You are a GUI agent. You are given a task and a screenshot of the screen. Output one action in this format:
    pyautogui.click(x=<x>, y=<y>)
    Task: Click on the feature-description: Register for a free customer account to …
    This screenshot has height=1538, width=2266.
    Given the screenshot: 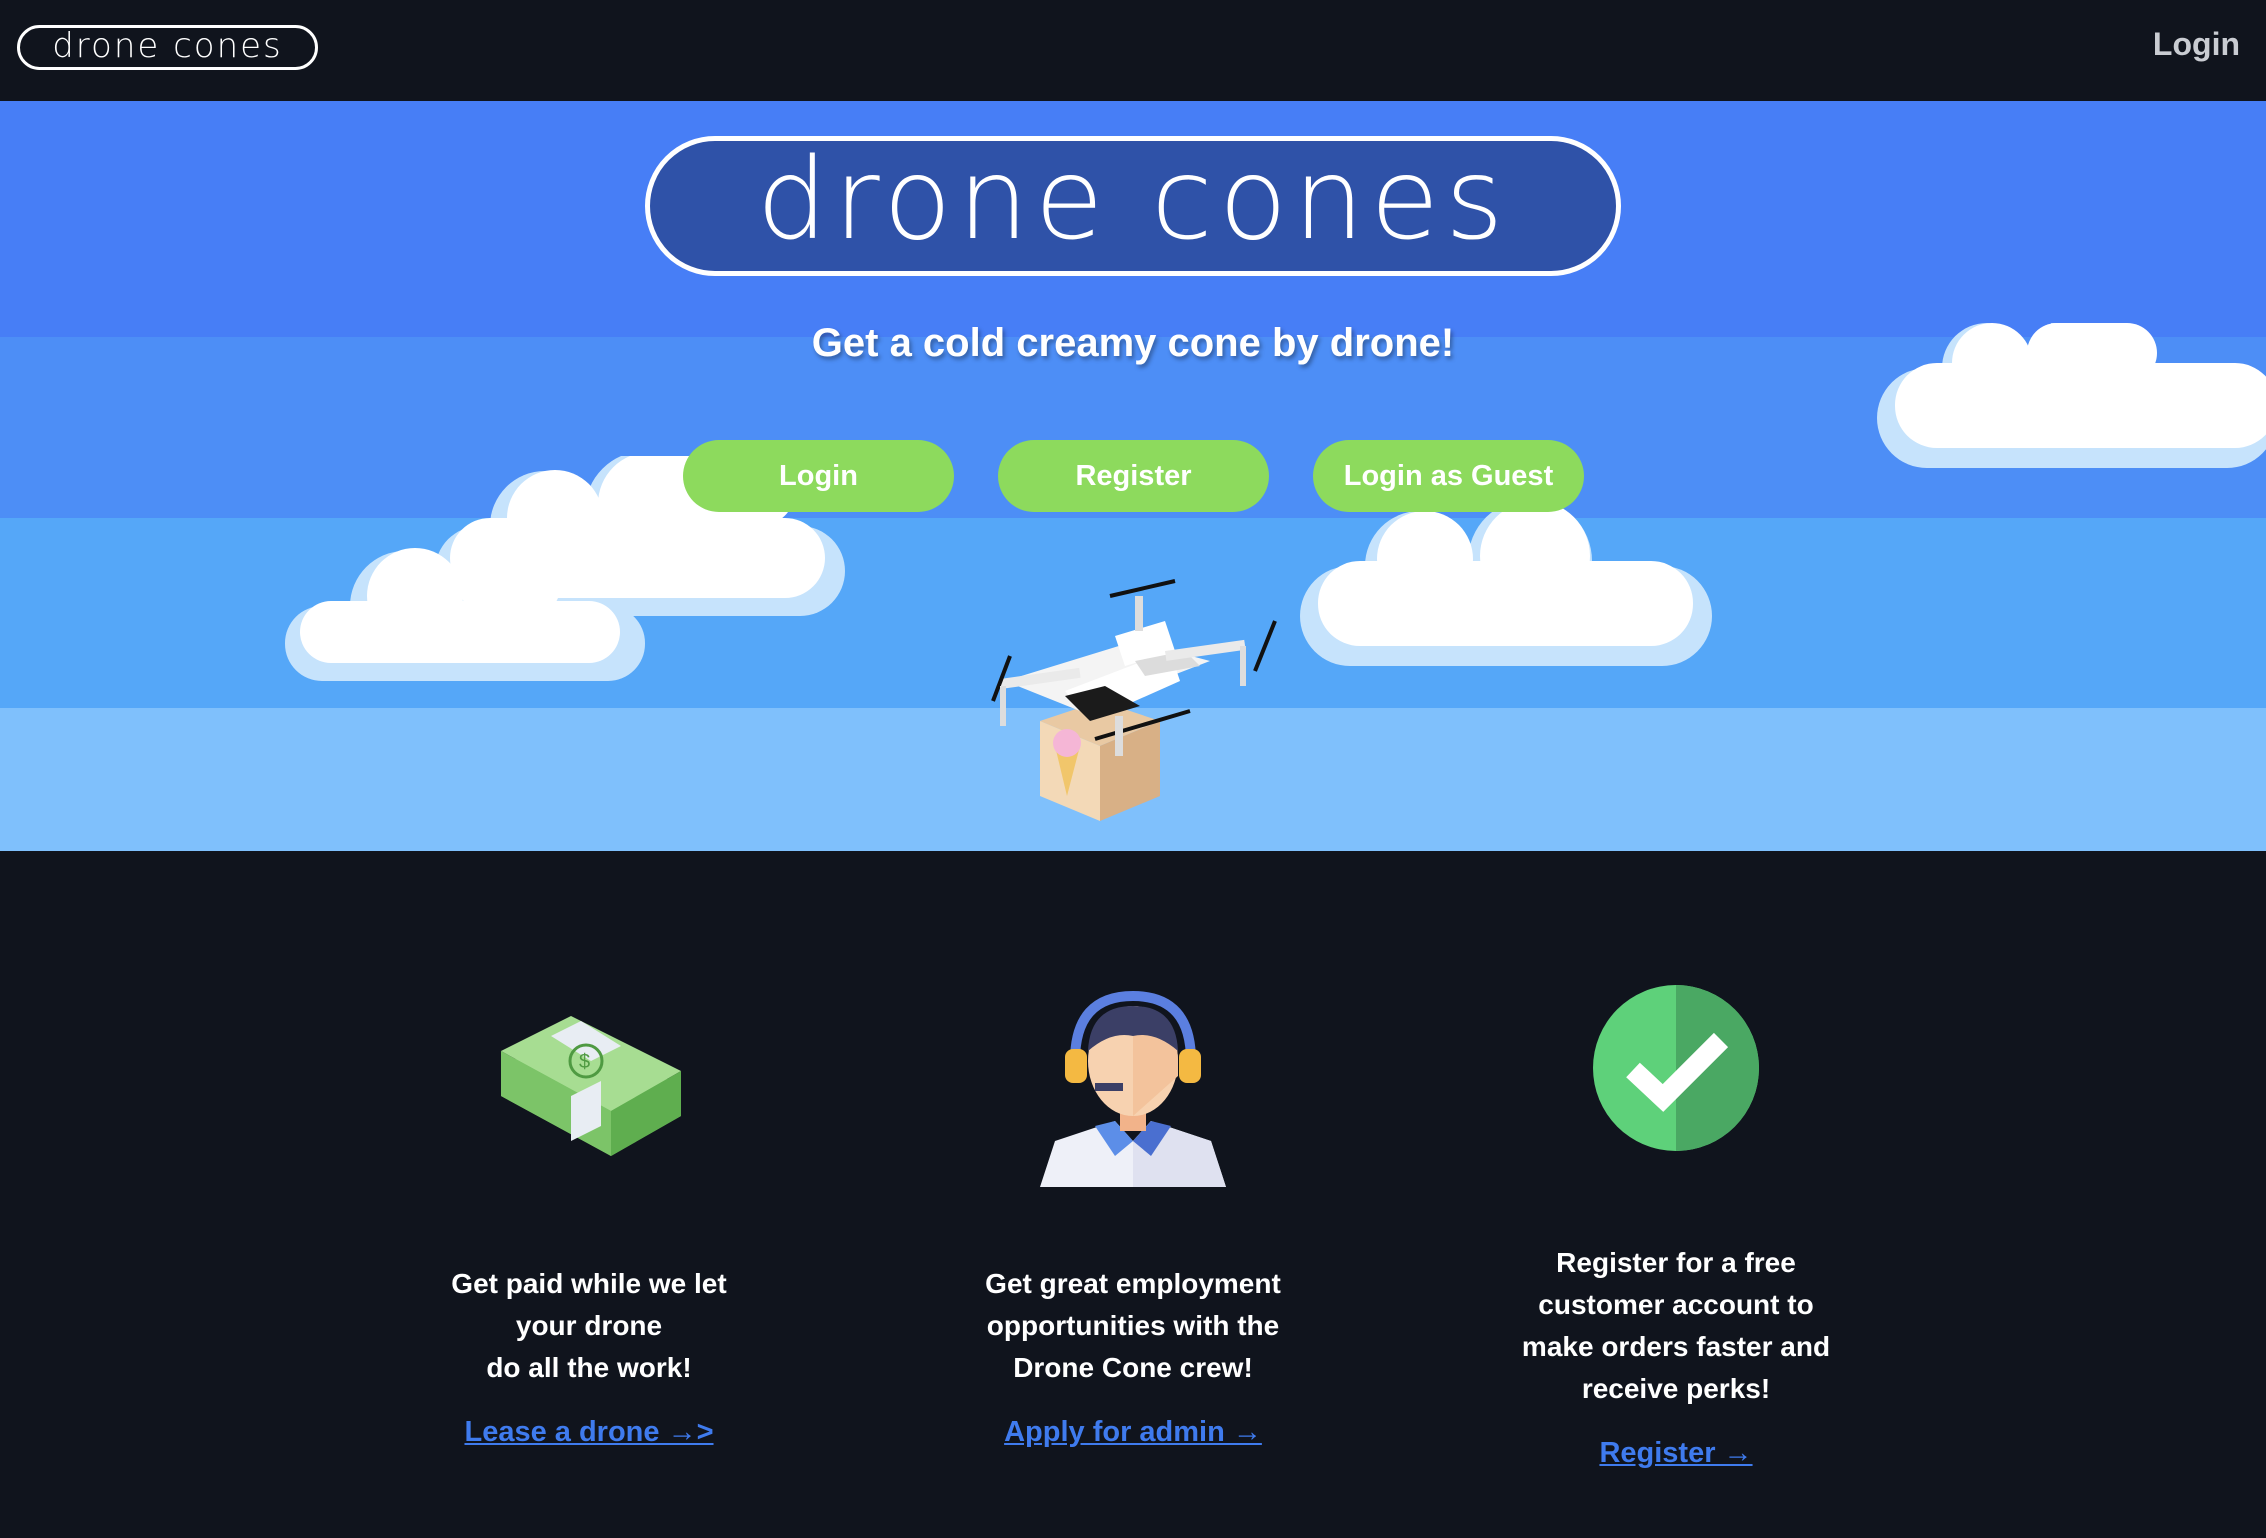 What is the action you would take?
    pyautogui.click(x=1676, y=1326)
    